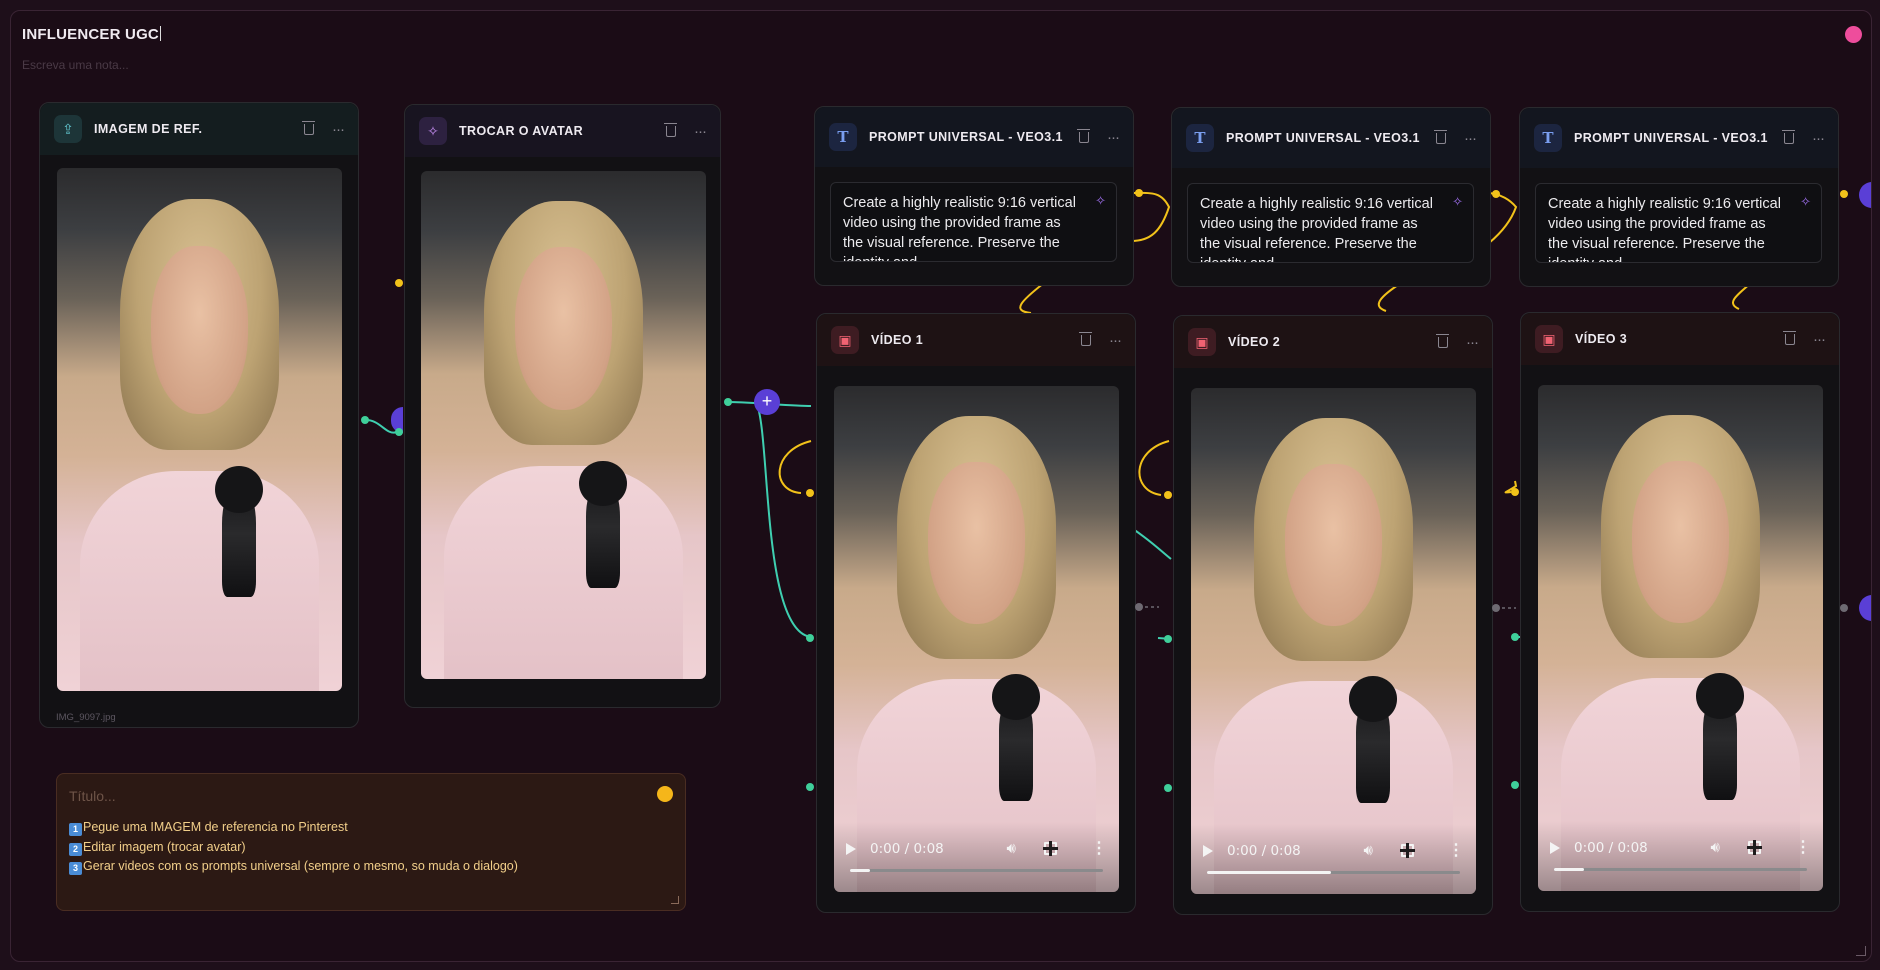  I want to click on list-item-text: Editar imagem (trocar avatar), so click(164, 846).